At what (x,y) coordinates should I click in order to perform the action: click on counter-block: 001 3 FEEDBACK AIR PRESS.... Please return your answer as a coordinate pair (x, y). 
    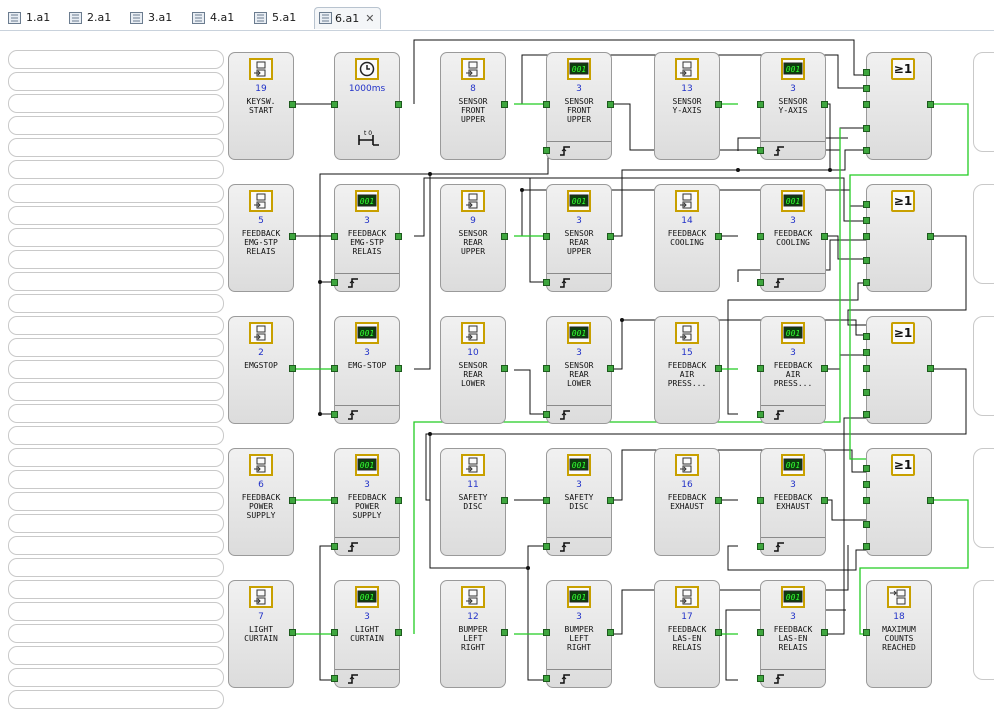
    Looking at the image, I should click on (792, 370).